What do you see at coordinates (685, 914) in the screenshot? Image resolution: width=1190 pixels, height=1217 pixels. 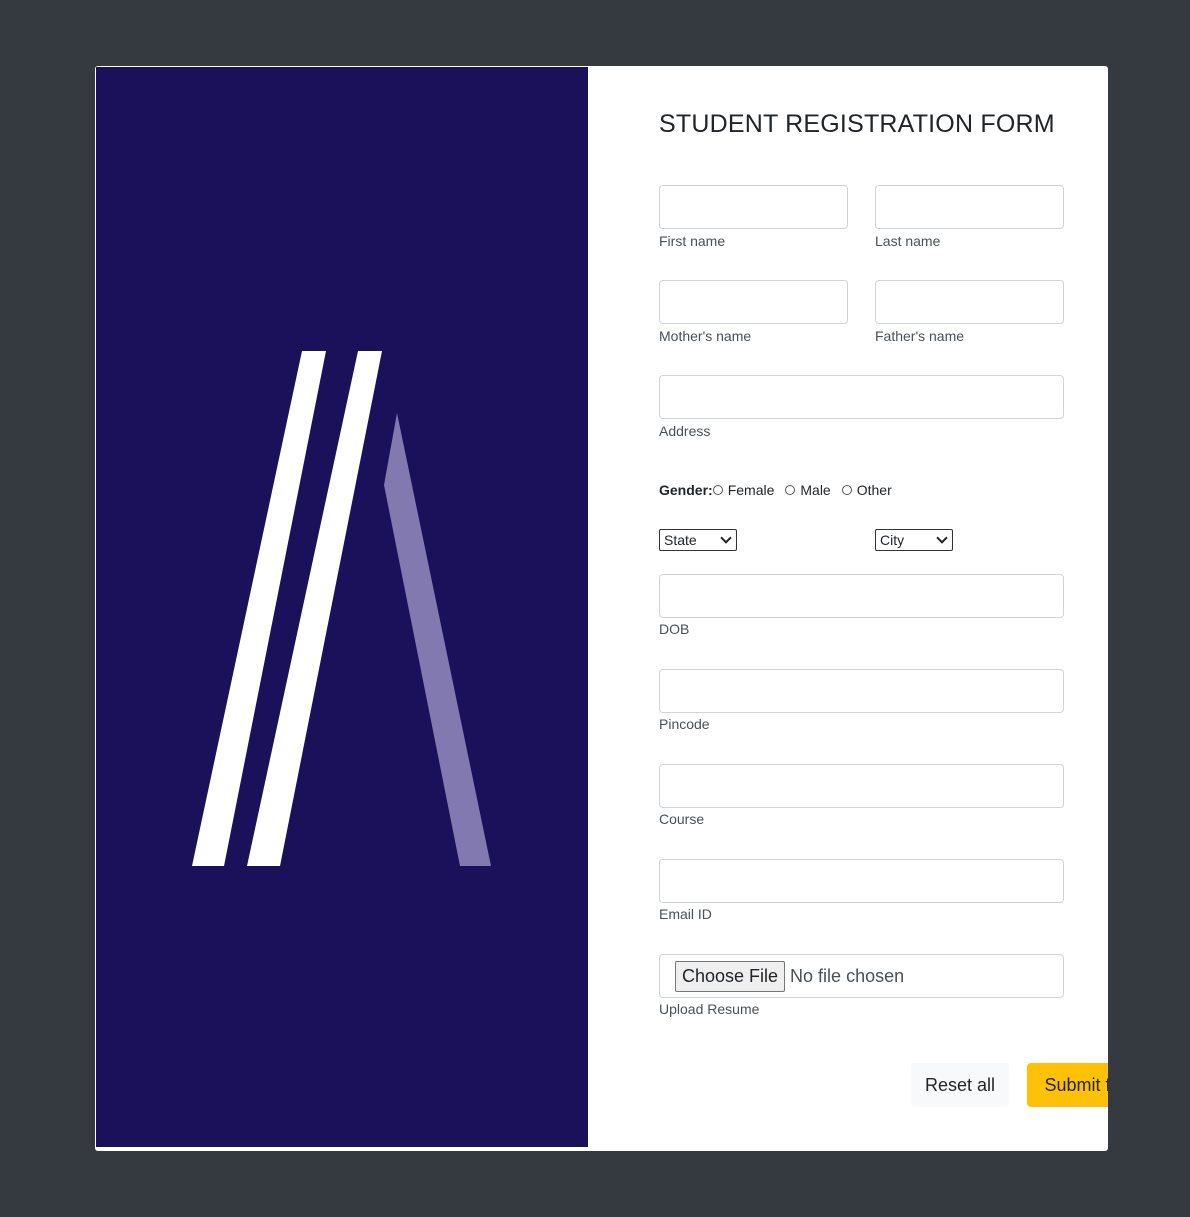 I see `email-label: Email ID` at bounding box center [685, 914].